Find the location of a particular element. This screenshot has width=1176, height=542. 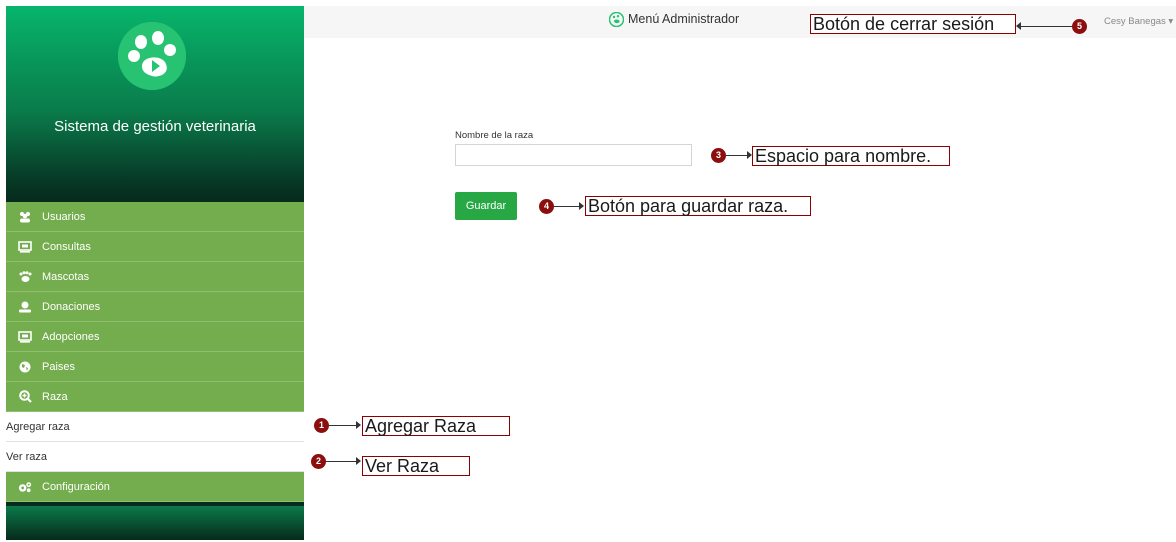

annotation-number: 4 is located at coordinates (546, 206).